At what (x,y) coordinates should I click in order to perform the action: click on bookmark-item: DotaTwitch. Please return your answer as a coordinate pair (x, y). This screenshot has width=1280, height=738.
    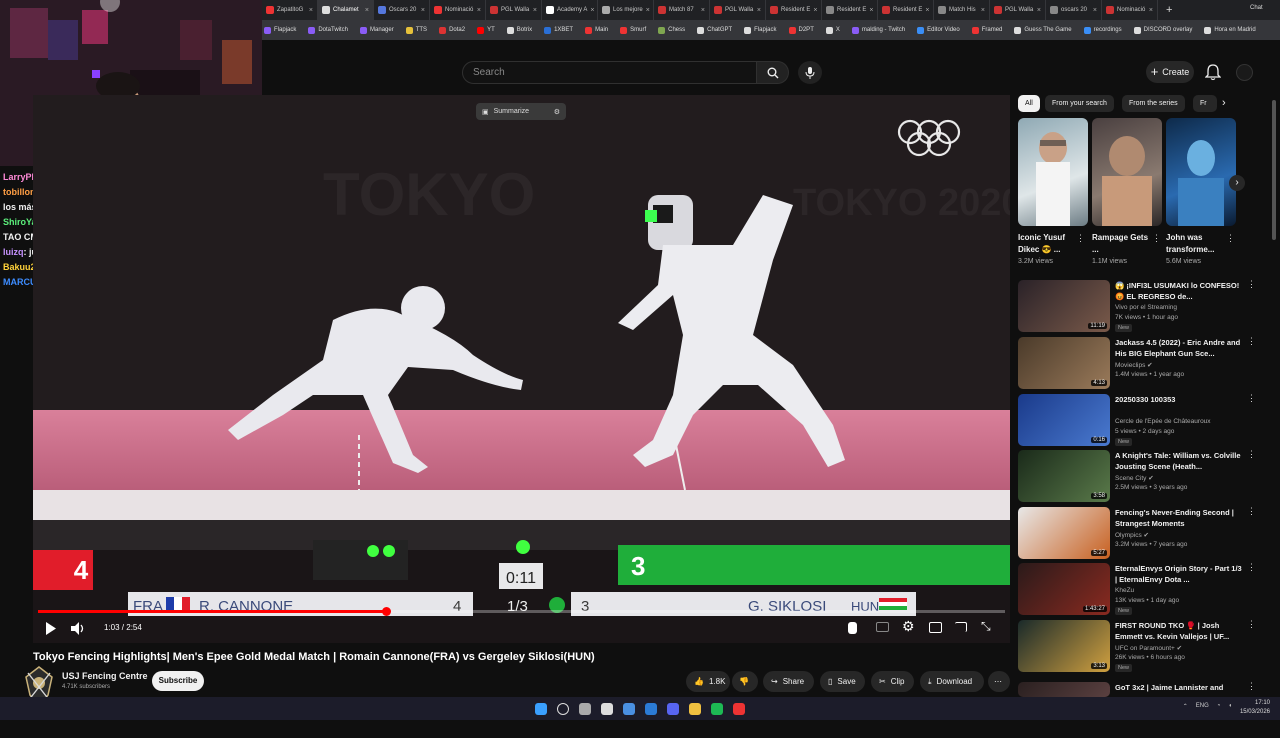
    Looking at the image, I should click on (328, 30).